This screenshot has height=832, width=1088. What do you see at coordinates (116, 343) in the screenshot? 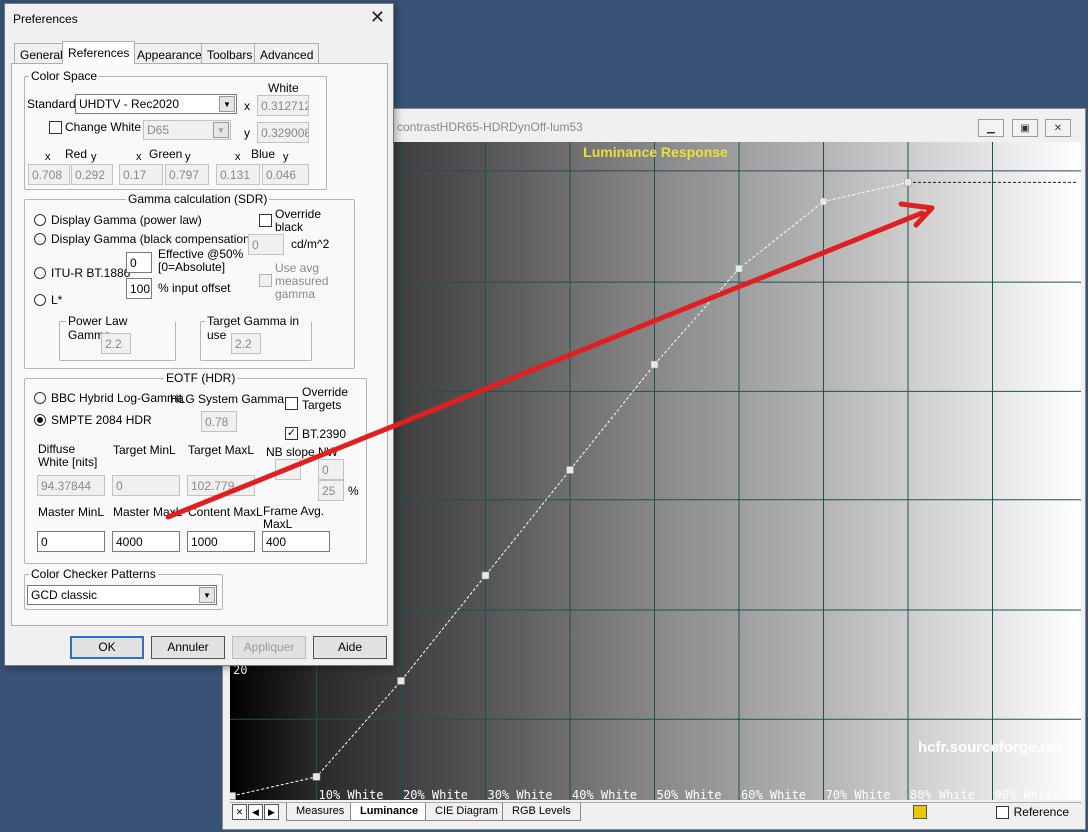
I see `power-law-field: 2.2` at bounding box center [116, 343].